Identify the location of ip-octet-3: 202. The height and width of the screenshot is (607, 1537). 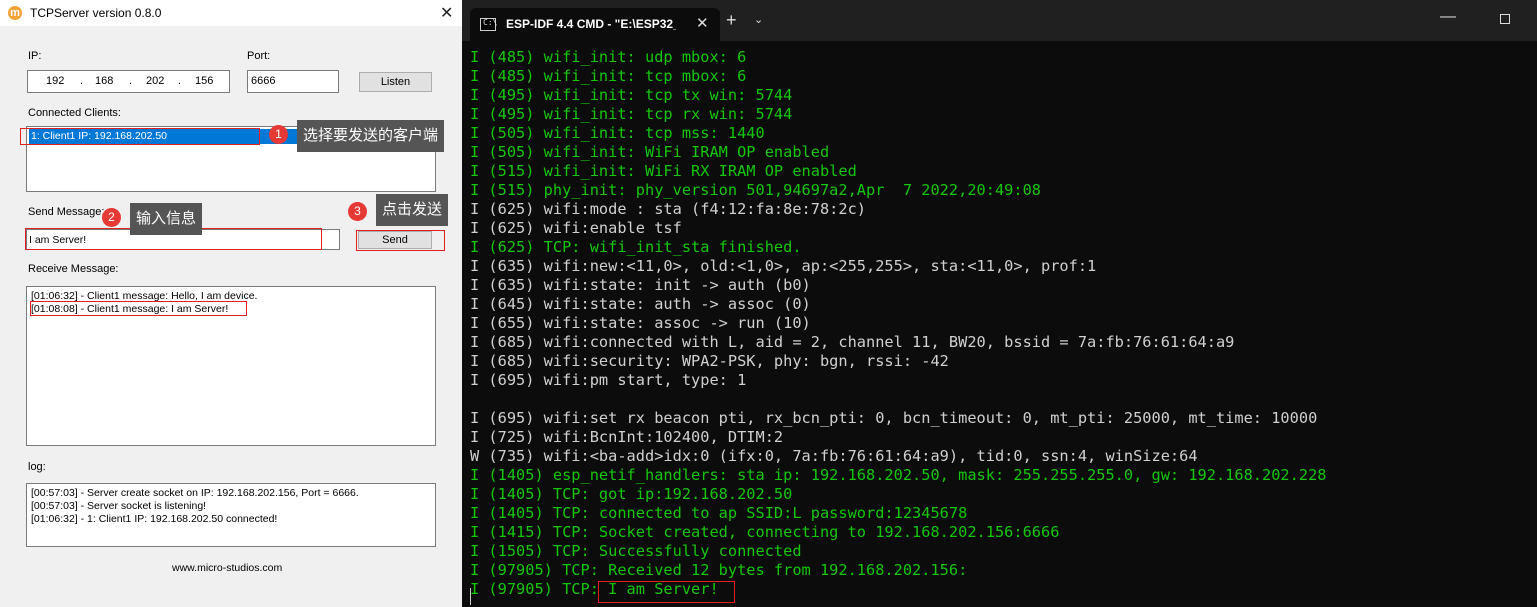
(155, 81).